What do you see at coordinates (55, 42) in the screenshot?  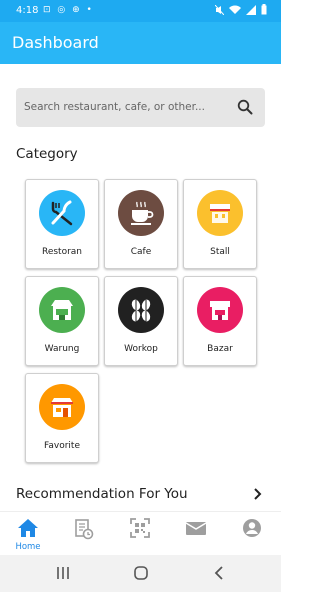 I see `page-title: Dashboard` at bounding box center [55, 42].